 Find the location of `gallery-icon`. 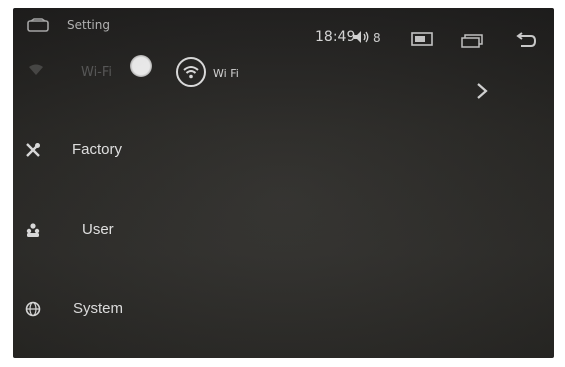

gallery-icon is located at coordinates (422, 39).